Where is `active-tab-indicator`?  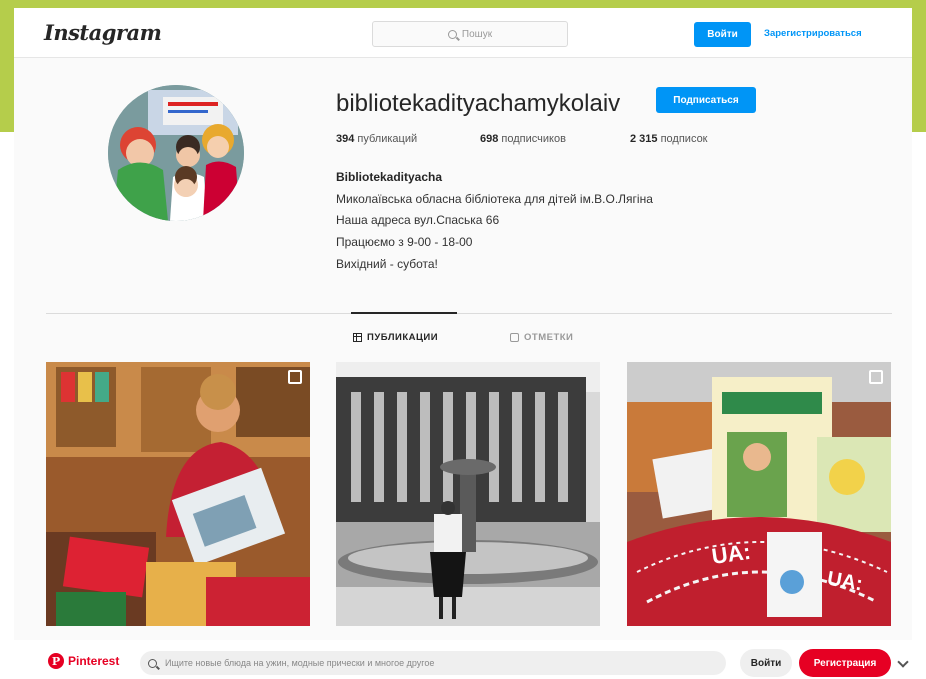
active-tab-indicator is located at coordinates (404, 313).